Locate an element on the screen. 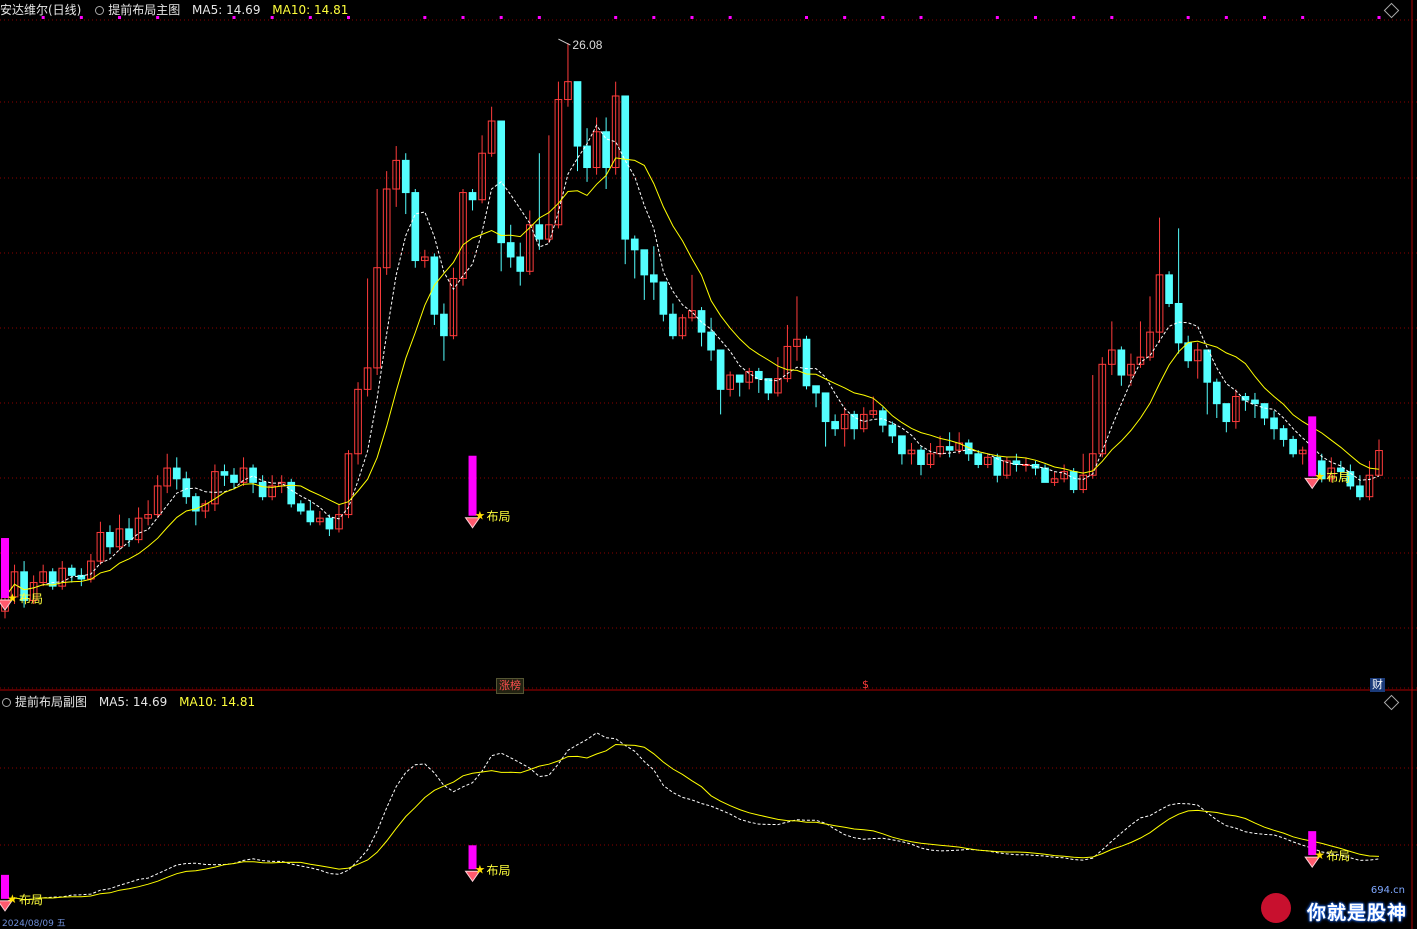 This screenshot has width=1417, height=929. date-fragment: 2024/08/09 五 is located at coordinates (34, 924).